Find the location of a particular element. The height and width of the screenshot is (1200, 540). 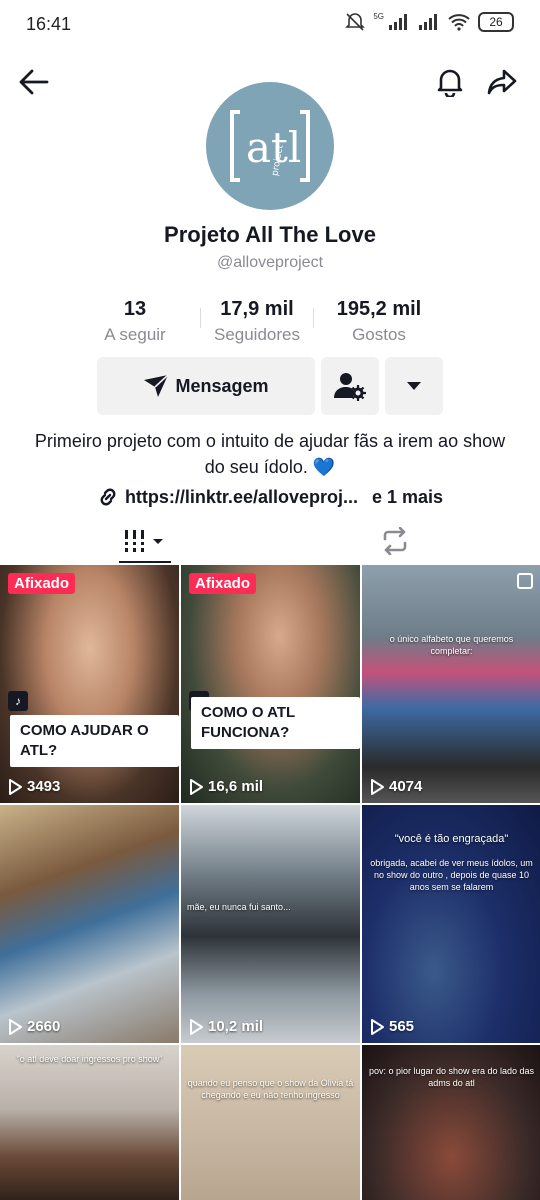

status-bar: 16:41 5G 26 is located at coordinates (270, 26).